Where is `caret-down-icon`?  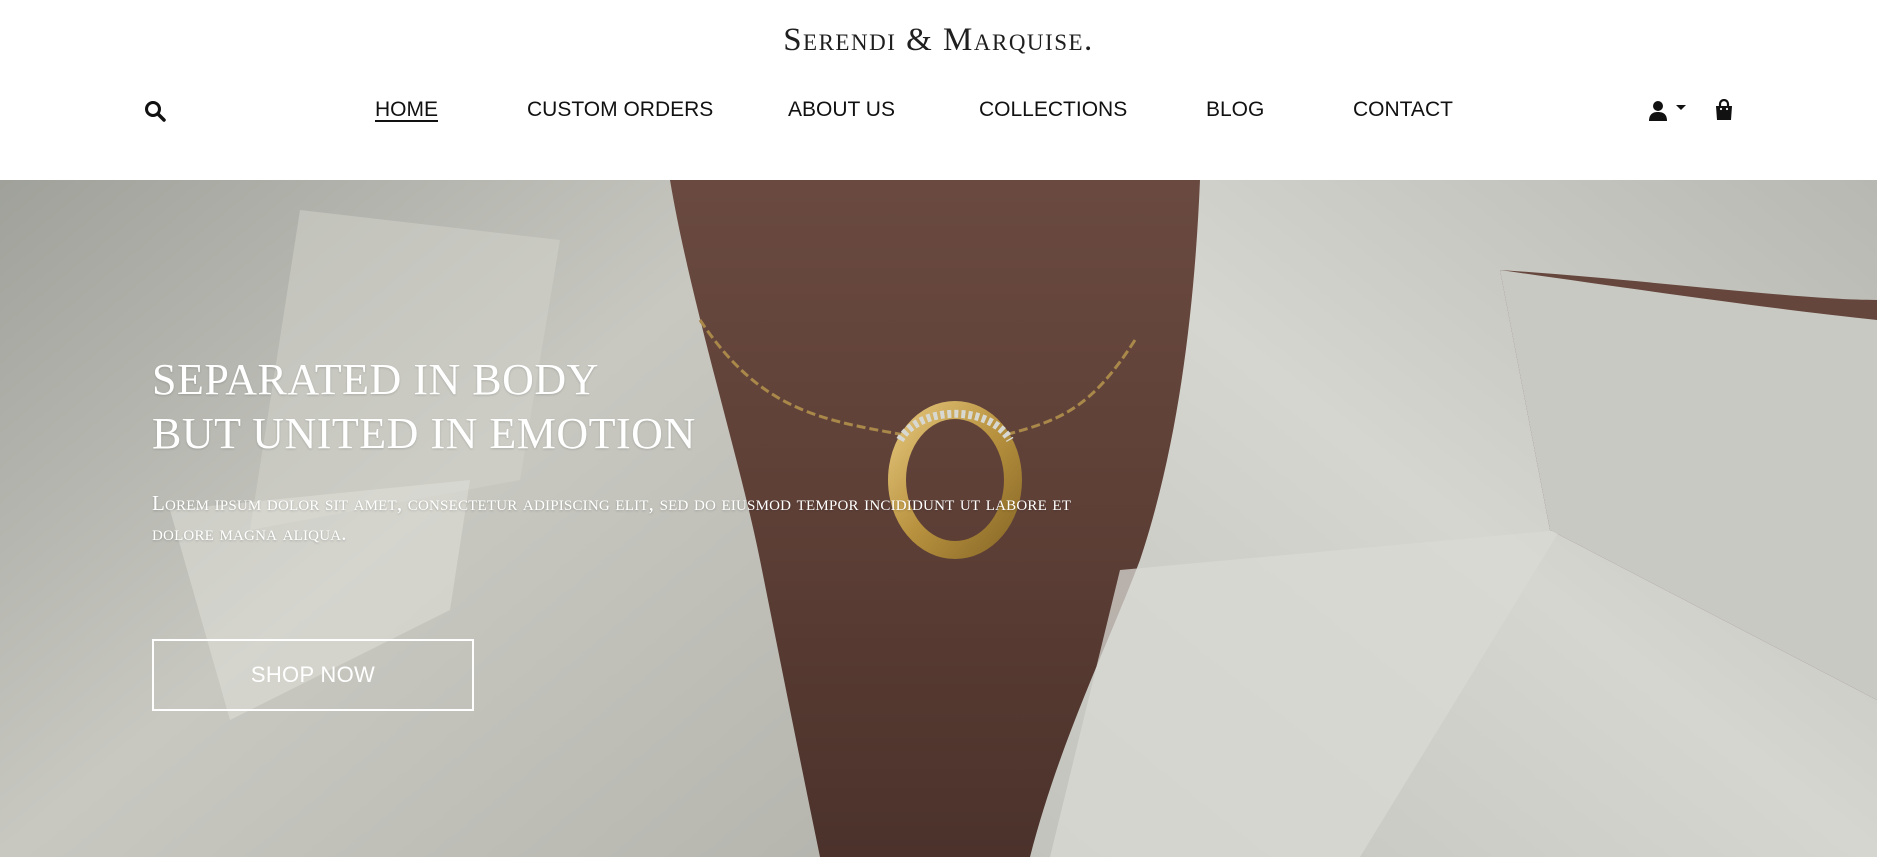
caret-down-icon is located at coordinates (1681, 109).